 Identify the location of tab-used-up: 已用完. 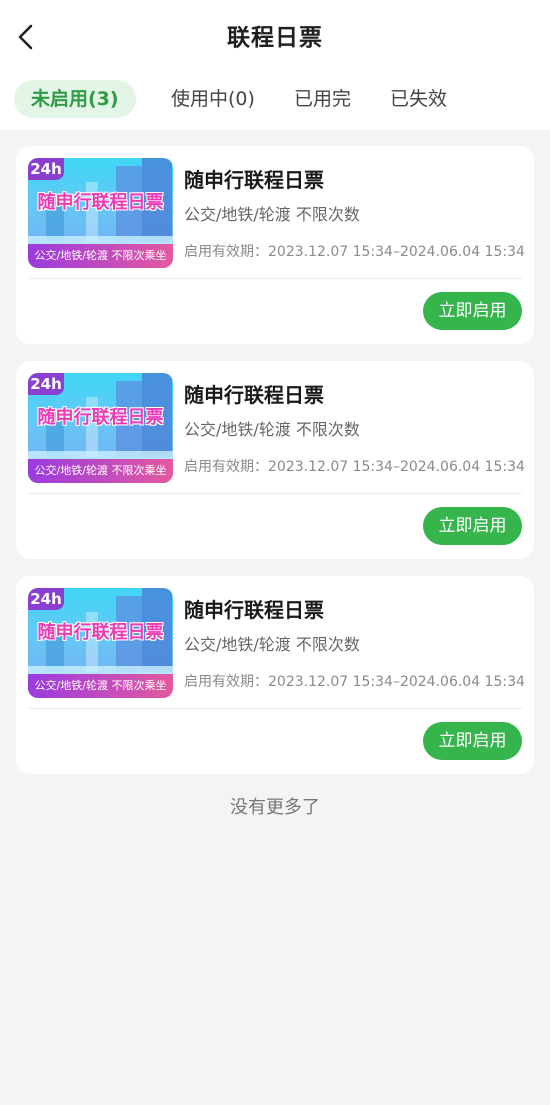
(322, 99).